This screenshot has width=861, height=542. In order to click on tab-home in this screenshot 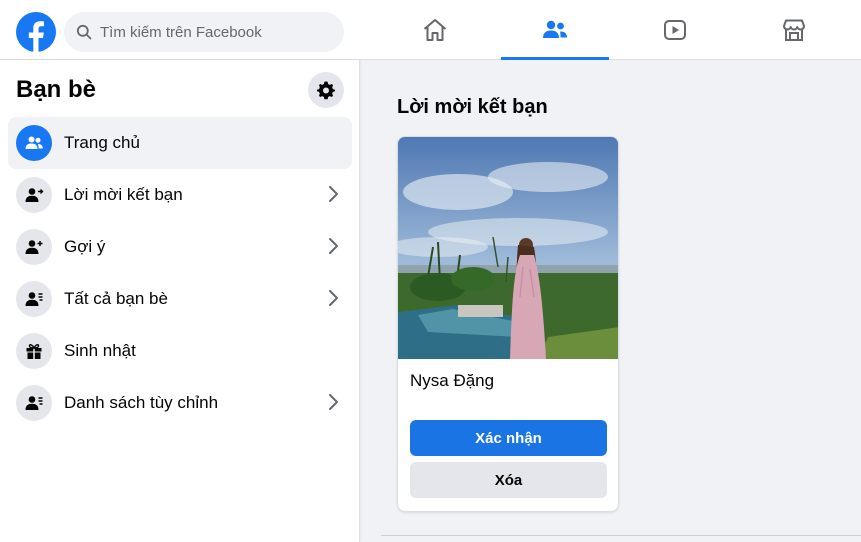, I will do `click(435, 30)`.